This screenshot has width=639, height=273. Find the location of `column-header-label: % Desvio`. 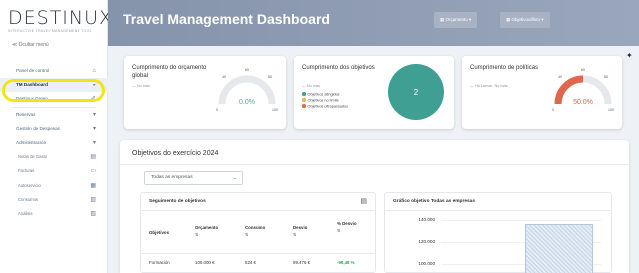

column-header-label: % Desvio is located at coordinates (347, 223).